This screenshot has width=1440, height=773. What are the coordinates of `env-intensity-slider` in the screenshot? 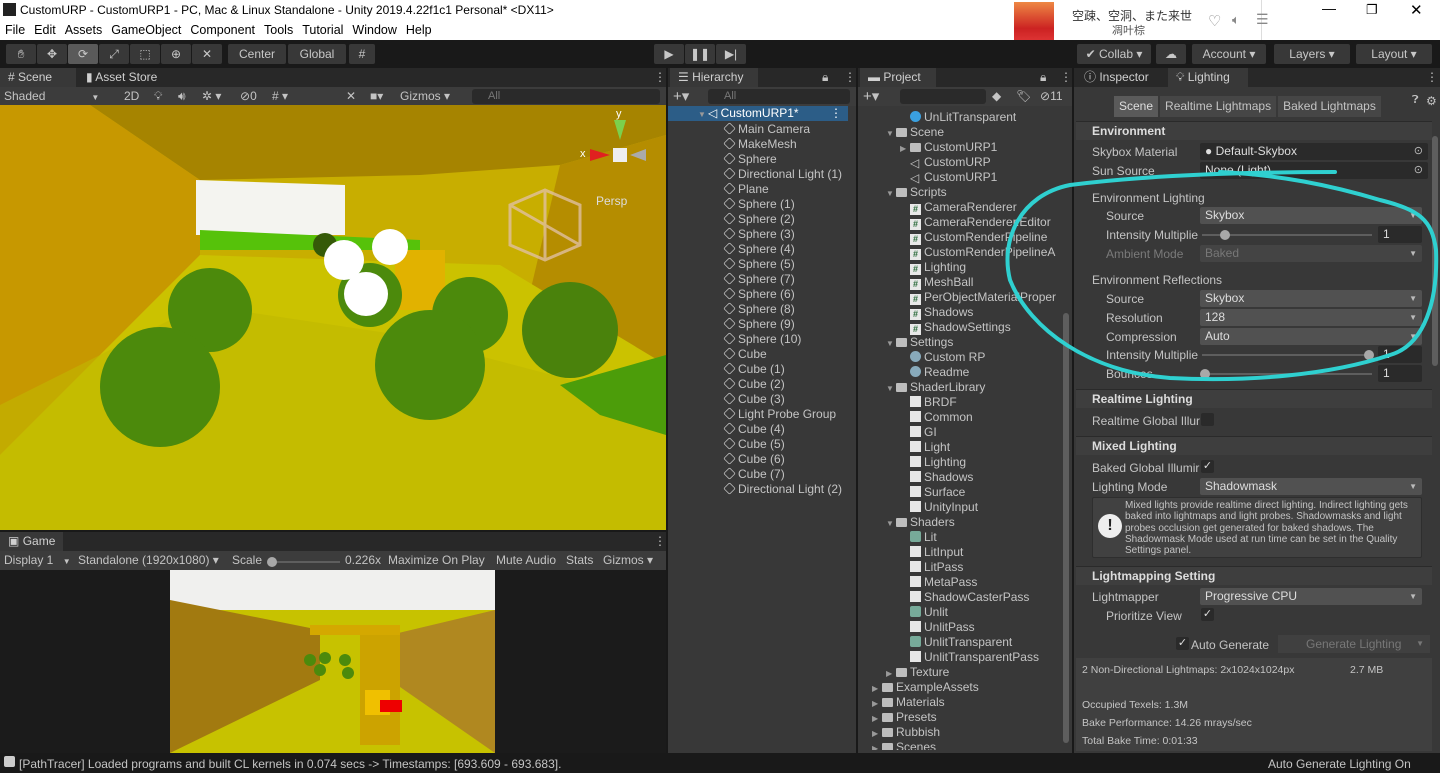 It's located at (1287, 235).